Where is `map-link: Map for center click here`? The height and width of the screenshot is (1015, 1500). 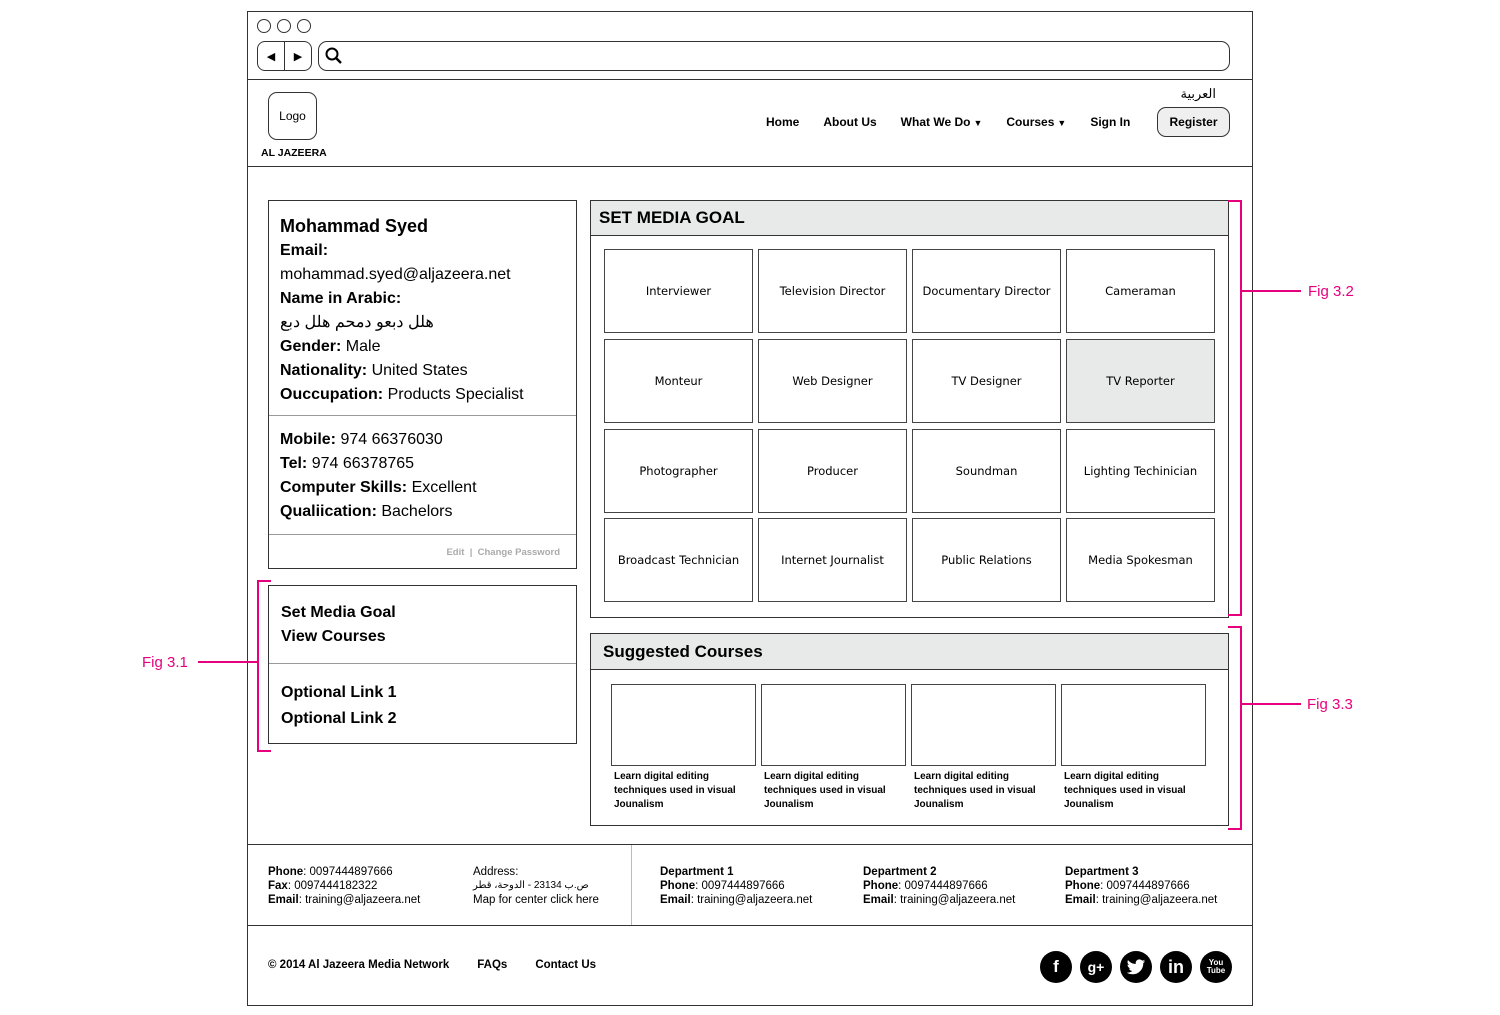
map-link: Map for center click here is located at coordinates (536, 900).